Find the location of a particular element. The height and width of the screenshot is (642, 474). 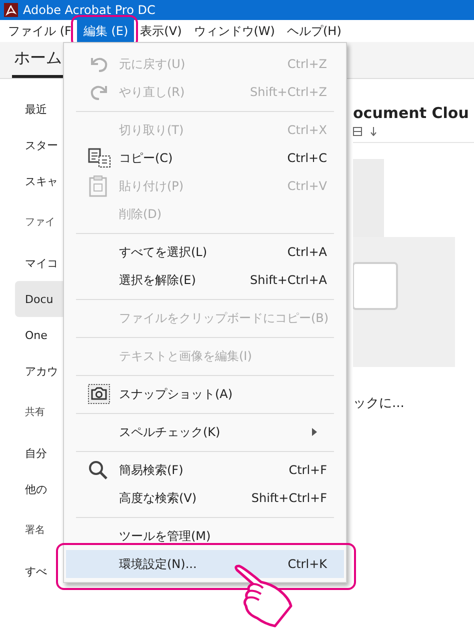

redo-icon is located at coordinates (99, 92).